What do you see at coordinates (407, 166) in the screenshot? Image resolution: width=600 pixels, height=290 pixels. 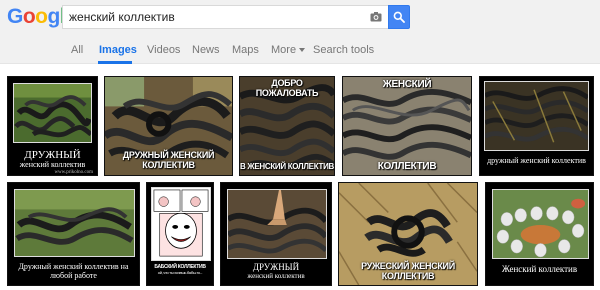 I see `result-caption: КОЛЛЕКТИВ` at bounding box center [407, 166].